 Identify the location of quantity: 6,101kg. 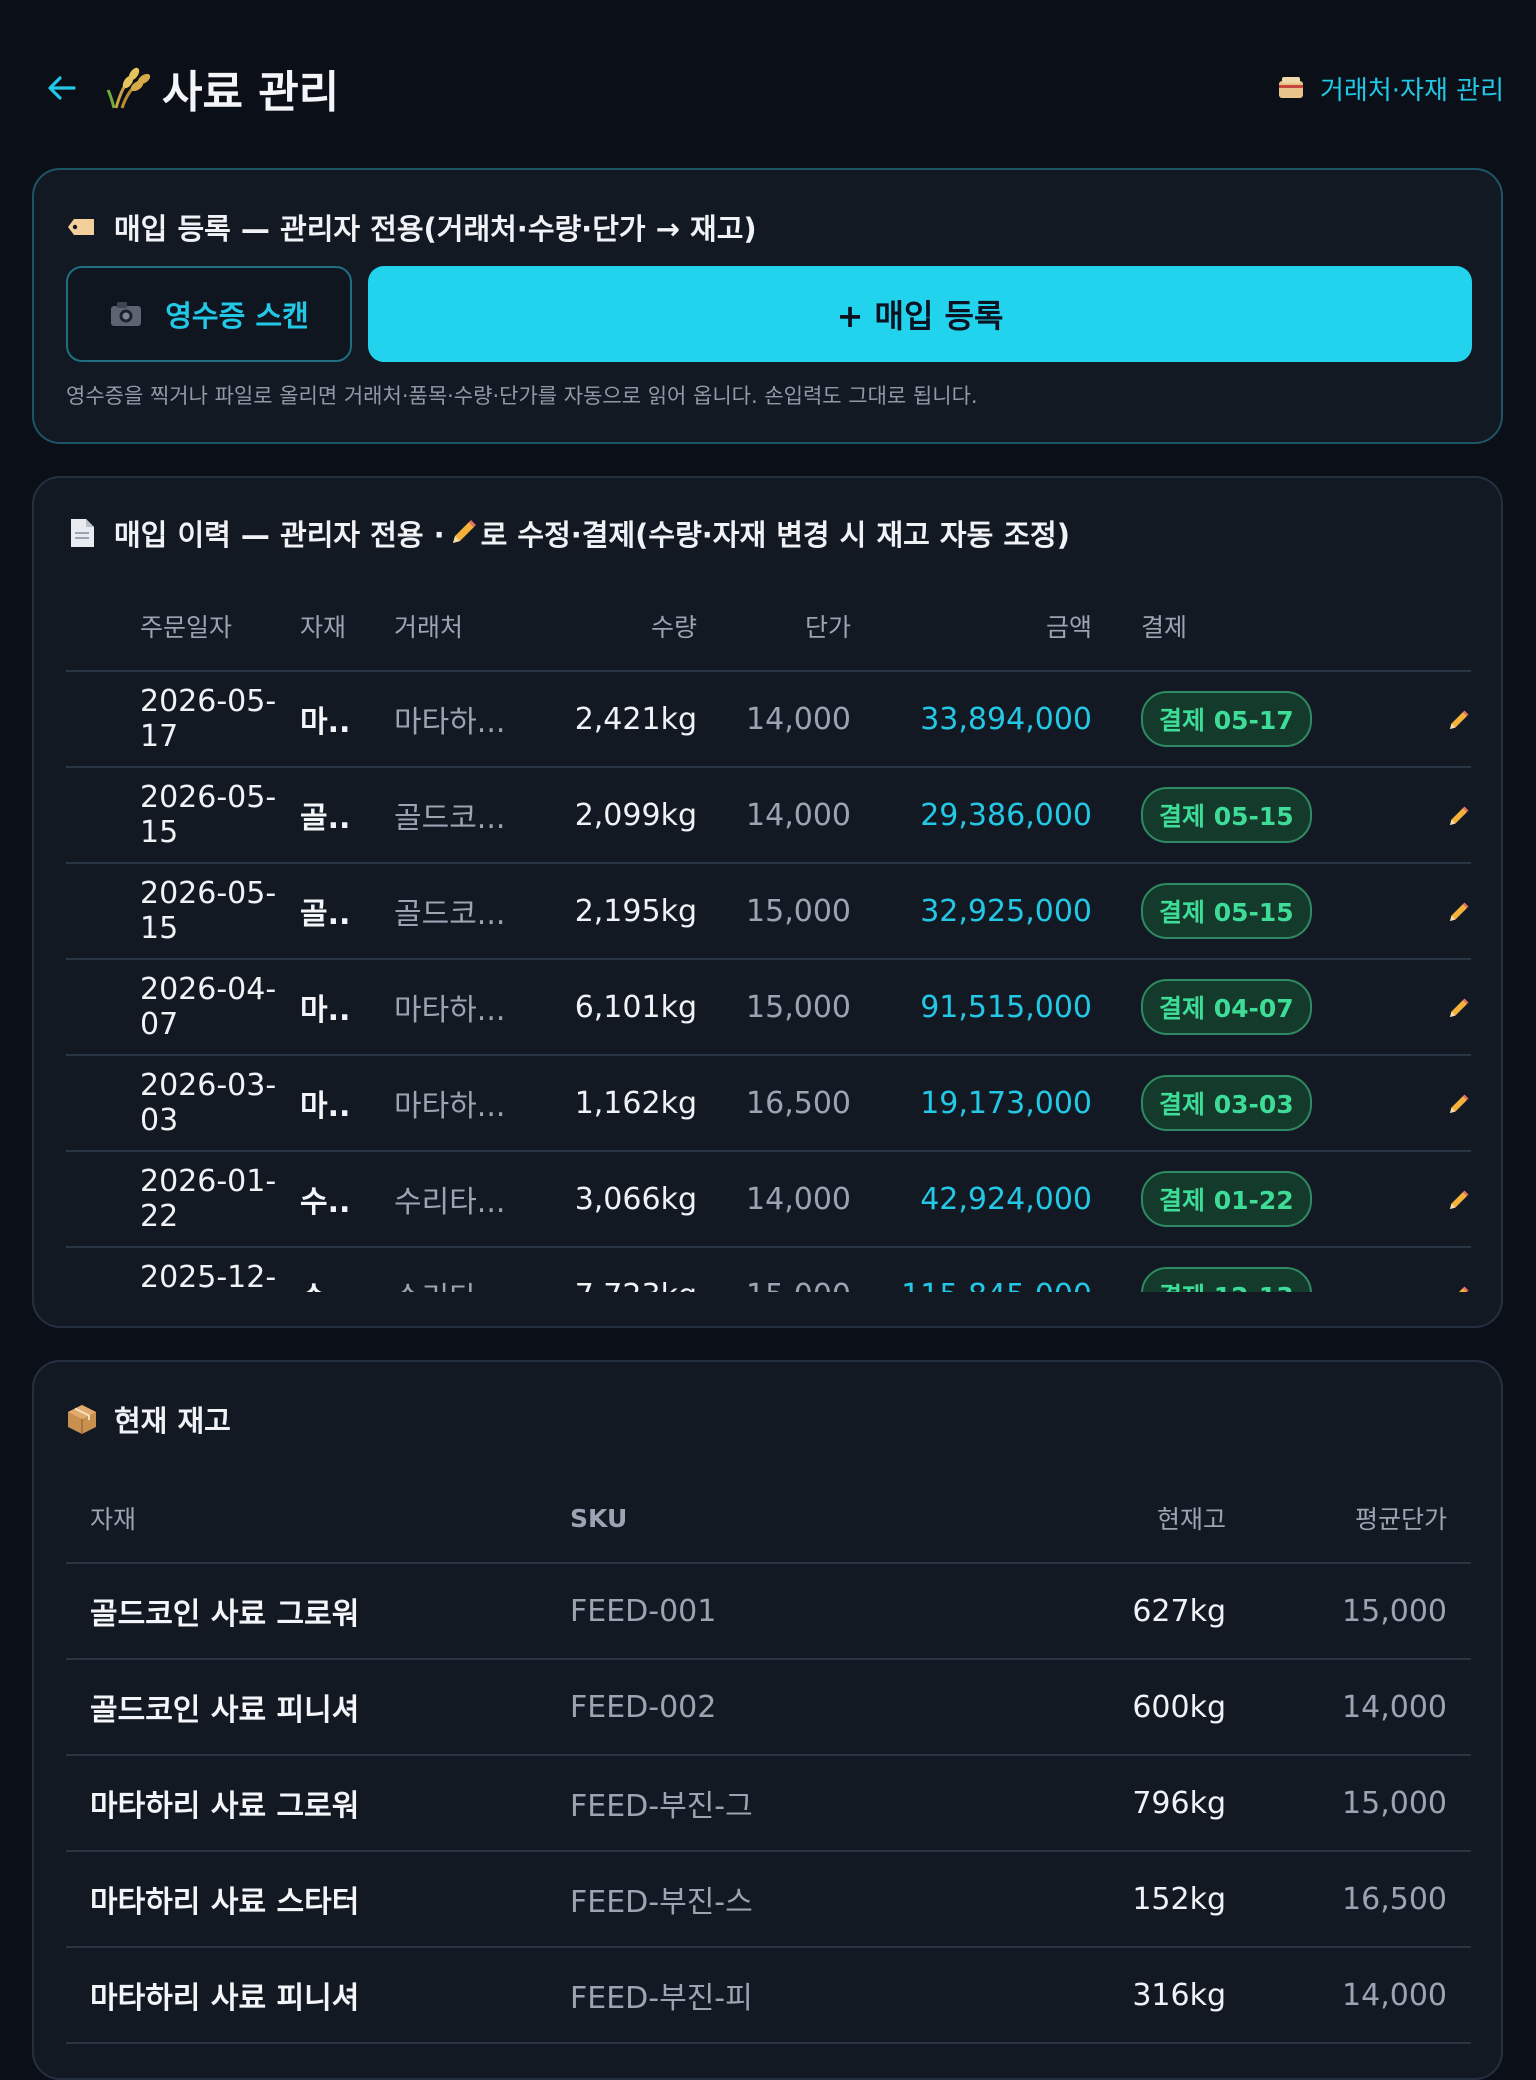
(635, 1007).